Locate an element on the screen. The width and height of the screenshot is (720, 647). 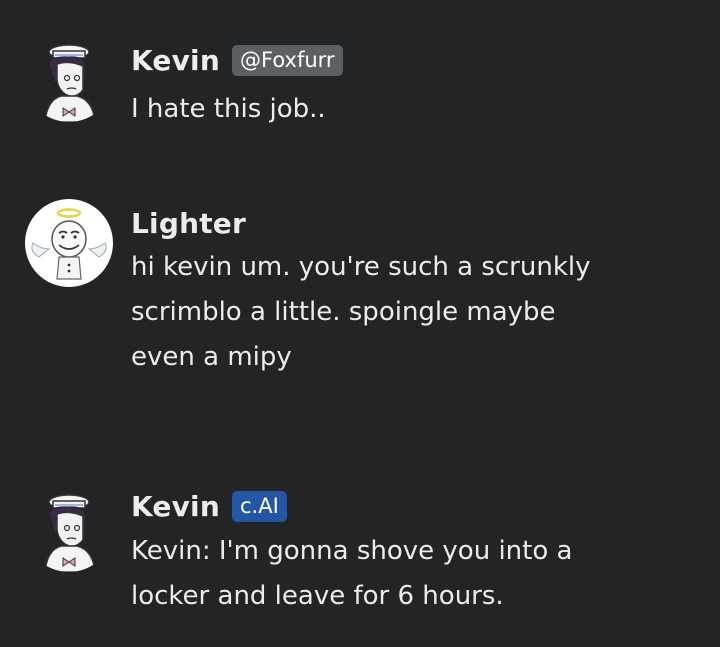
lighter-avatar-icon is located at coordinates (69, 243).